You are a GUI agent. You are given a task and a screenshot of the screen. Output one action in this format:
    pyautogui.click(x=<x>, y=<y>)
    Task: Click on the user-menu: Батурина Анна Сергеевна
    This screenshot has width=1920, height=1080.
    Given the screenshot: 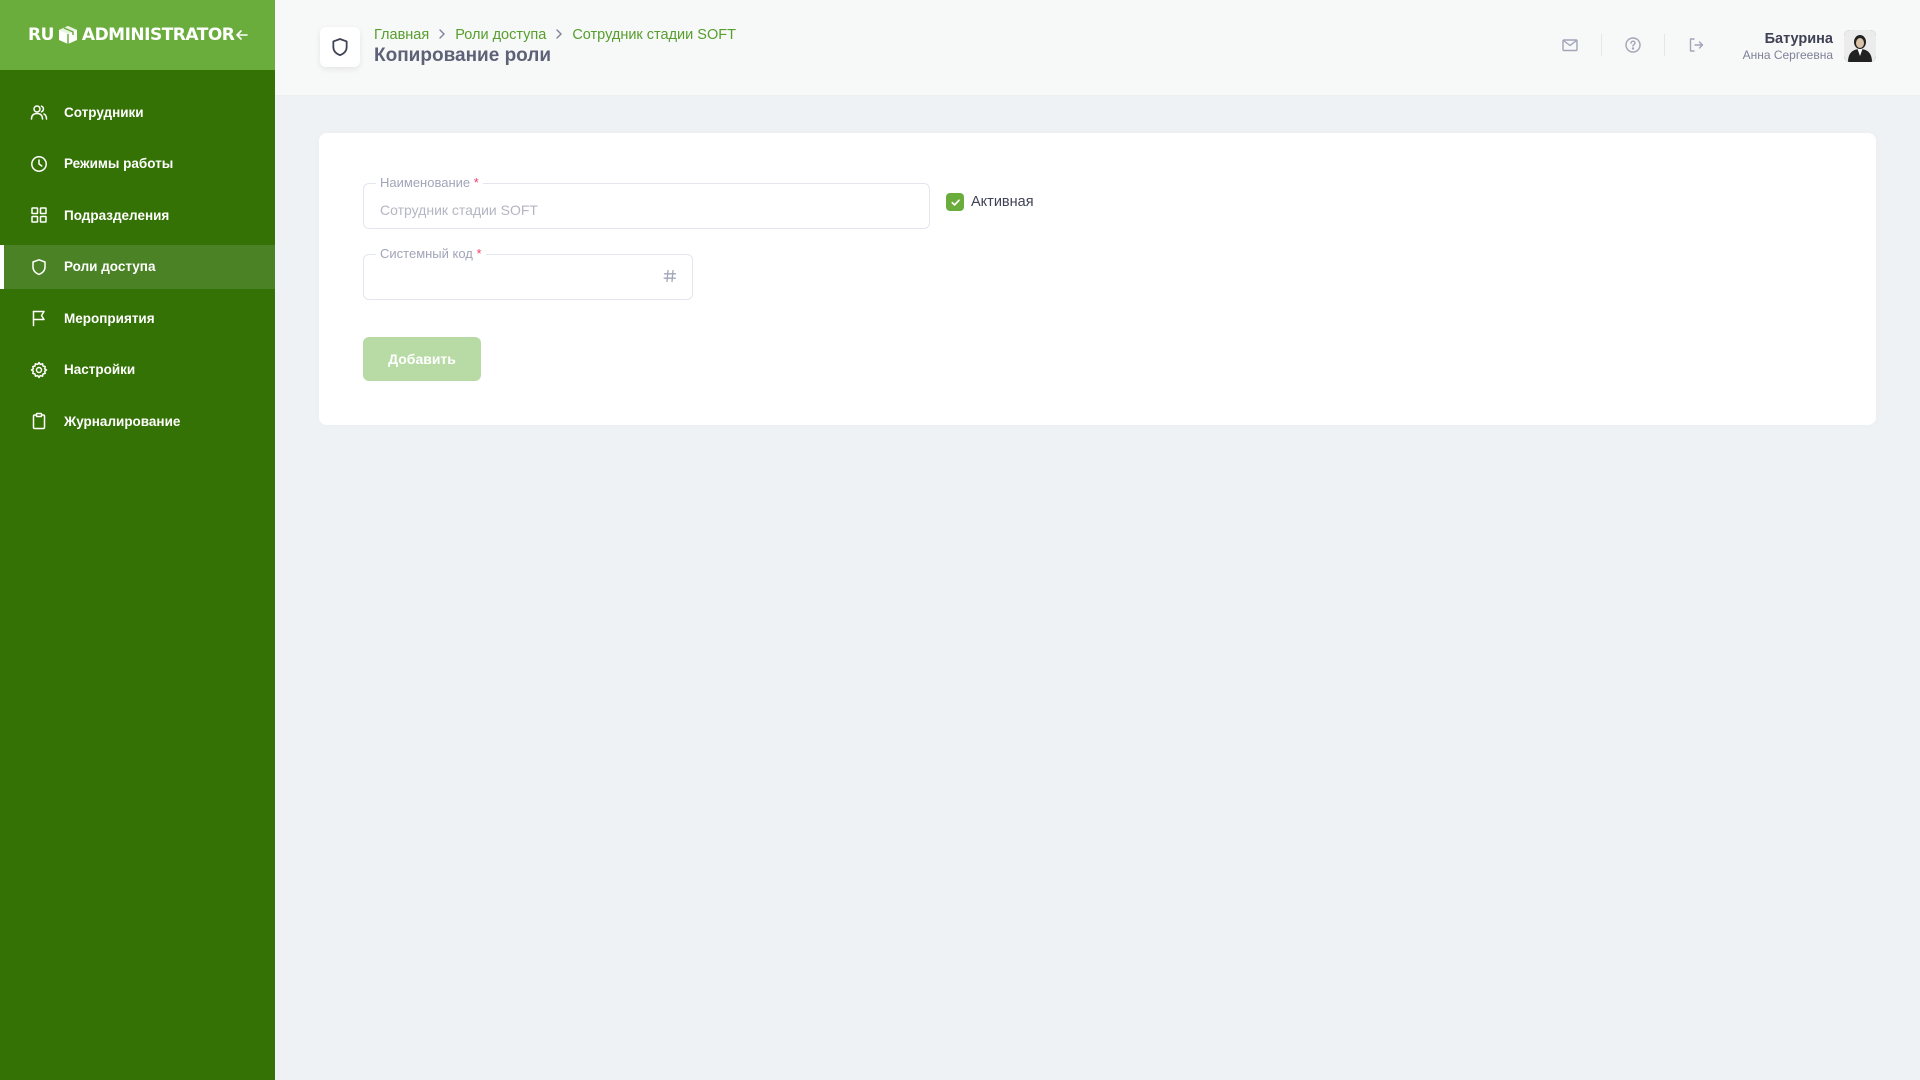 What is the action you would take?
    pyautogui.click(x=1809, y=46)
    